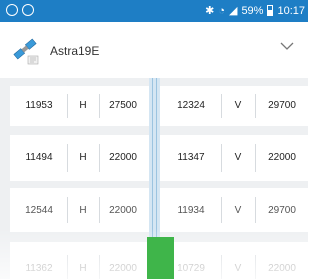  I want to click on frequency: 11362, so click(39, 268).